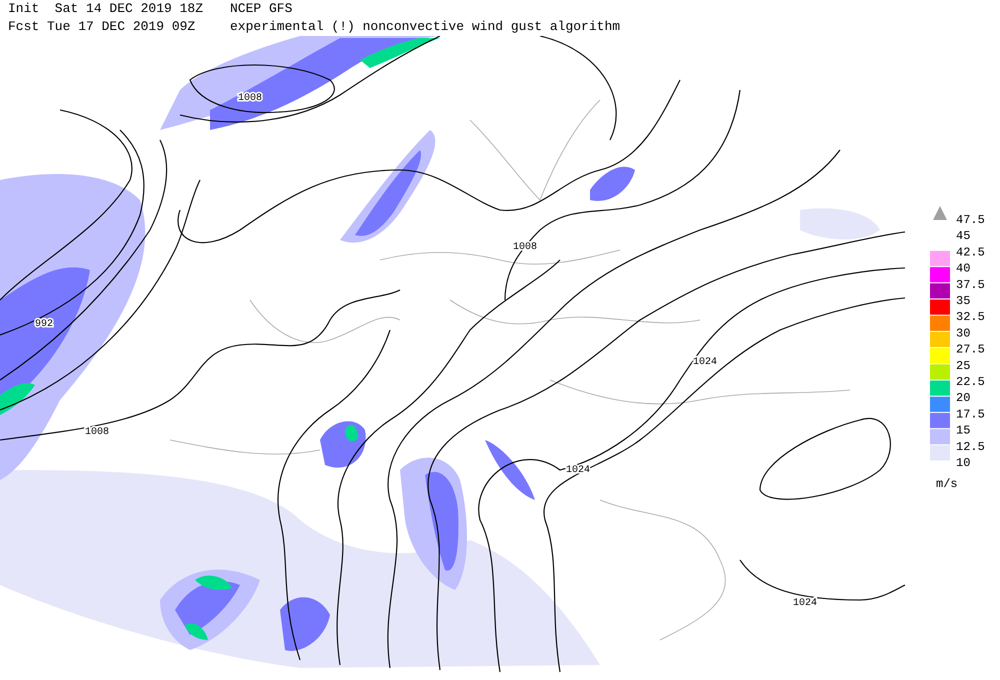  I want to click on legend-label: 37.5, so click(970, 285).